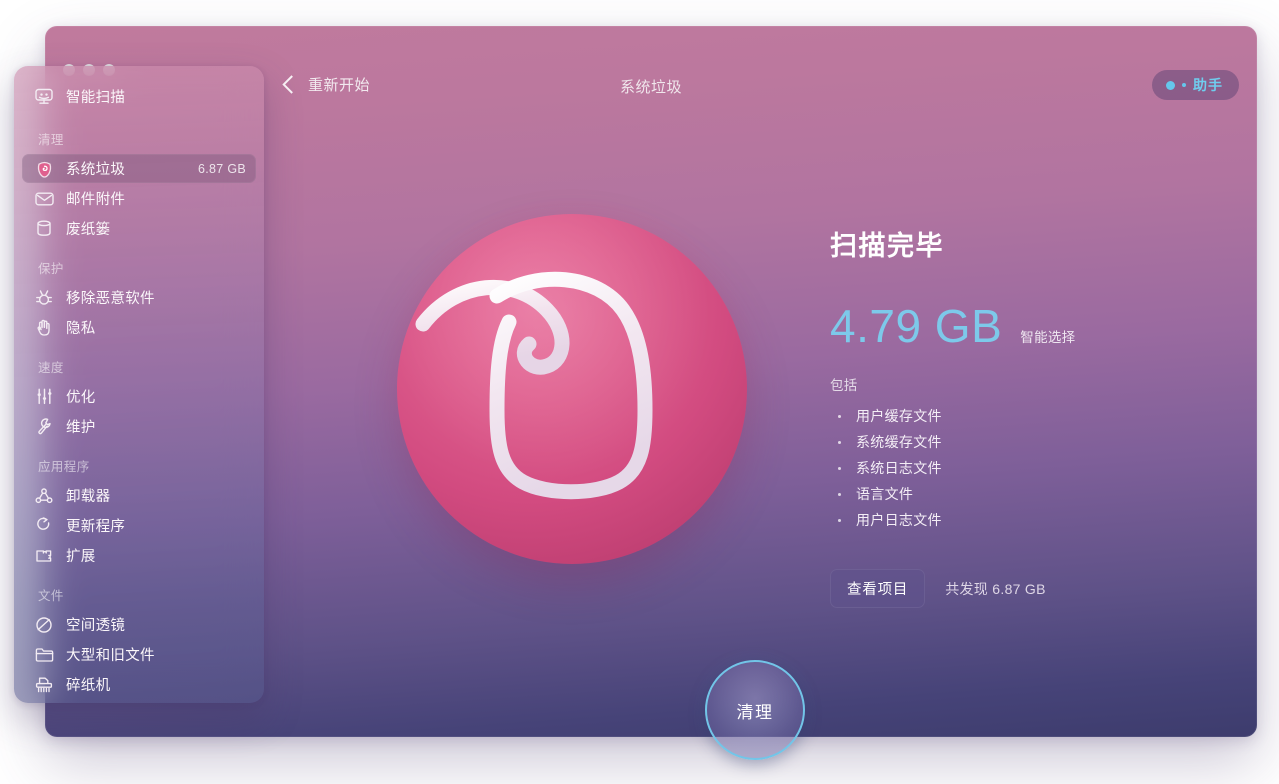  What do you see at coordinates (44, 229) in the screenshot?
I see `trash-bins-icon` at bounding box center [44, 229].